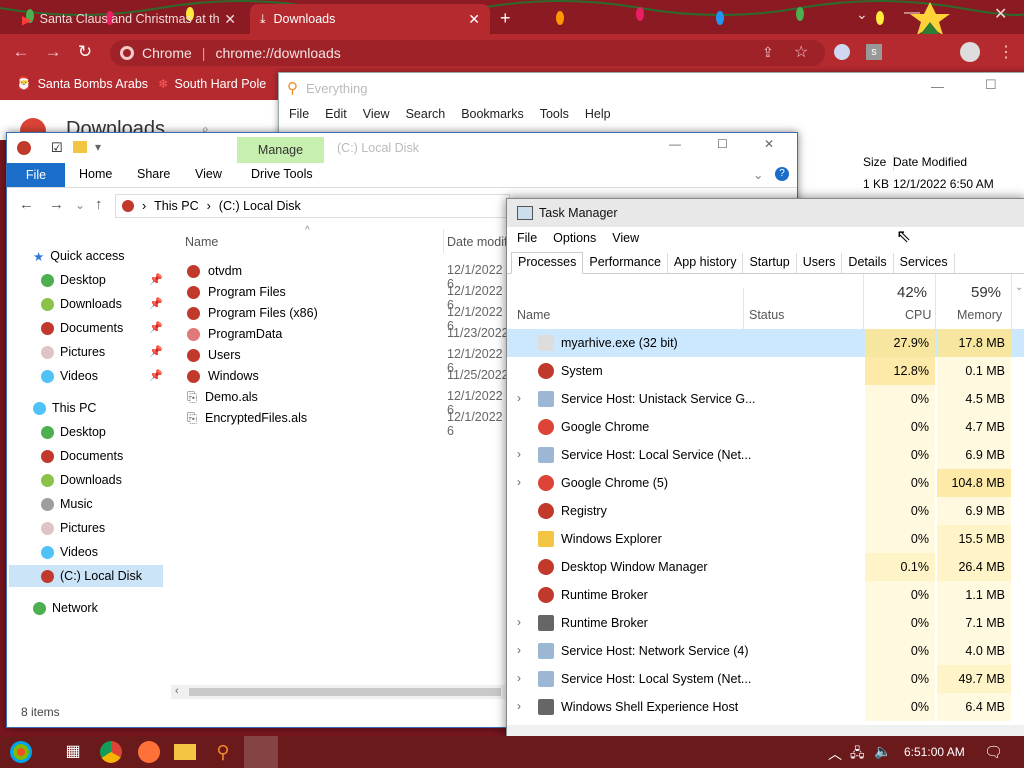  Describe the element at coordinates (129, 19) in the screenshot. I see `chrome-tab-santa: ▶ Santa Claus and Christmas at th ✕` at that location.